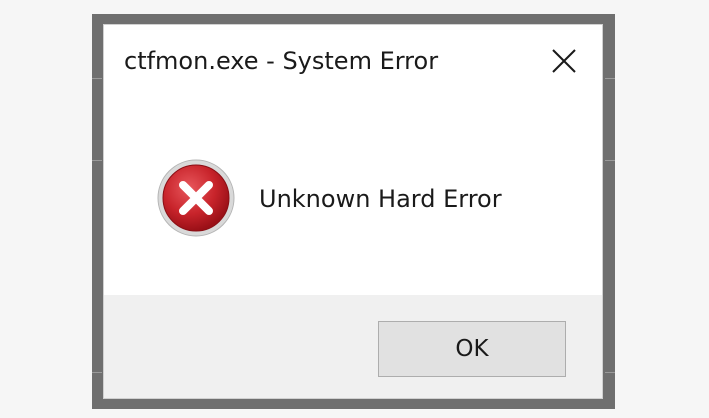  What do you see at coordinates (196, 198) in the screenshot?
I see `error-icon` at bounding box center [196, 198].